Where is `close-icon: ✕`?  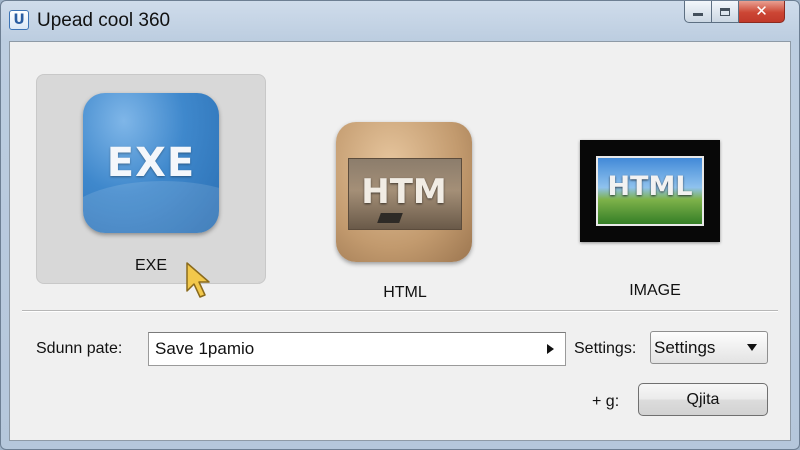 close-icon: ✕ is located at coordinates (761, 11).